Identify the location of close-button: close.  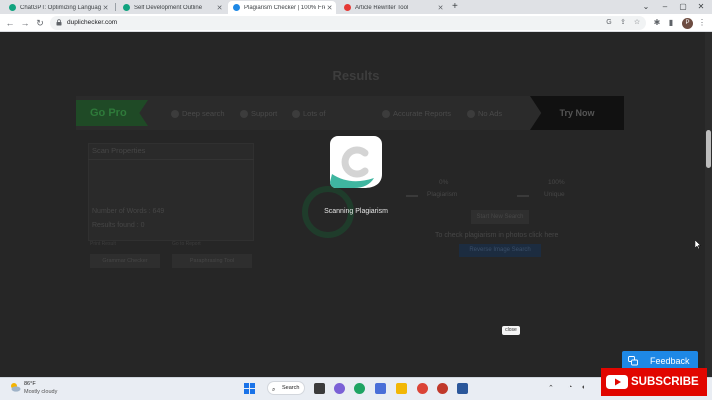
(511, 330).